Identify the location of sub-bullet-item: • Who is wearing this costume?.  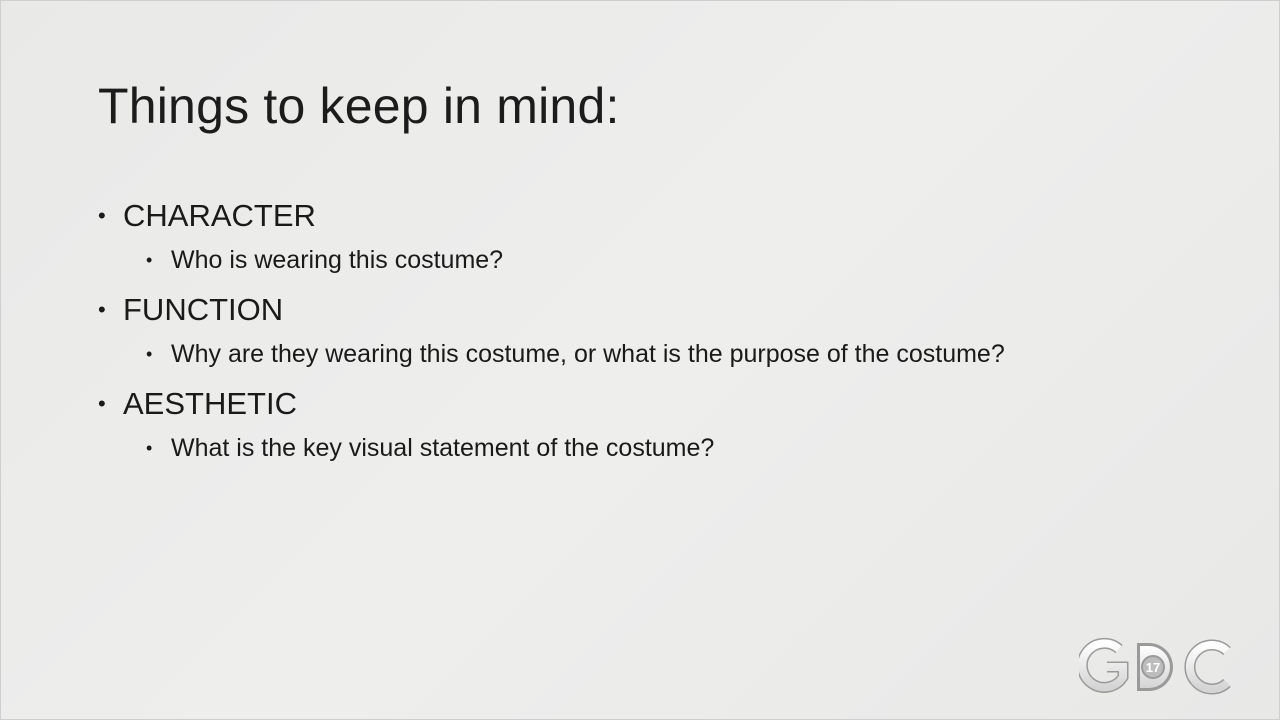
(575, 260).